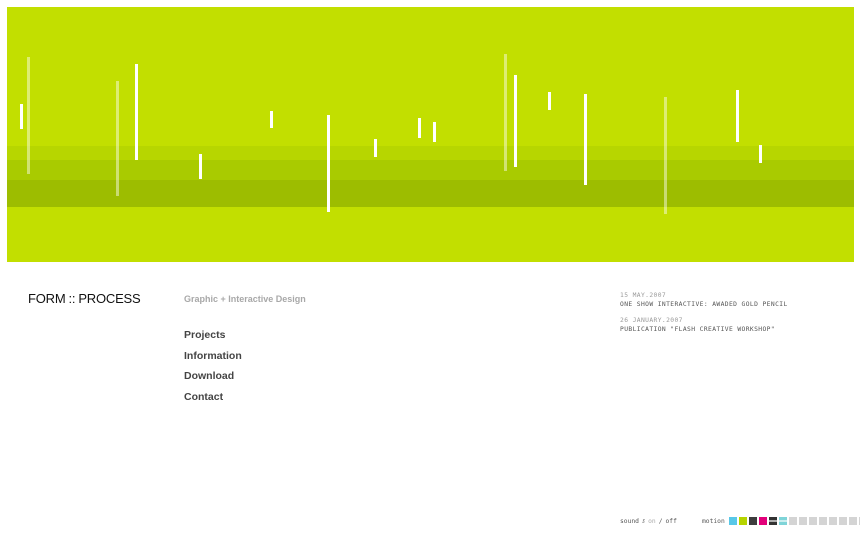 The image size is (860, 544). I want to click on sound-on-toggle: on, so click(652, 521).